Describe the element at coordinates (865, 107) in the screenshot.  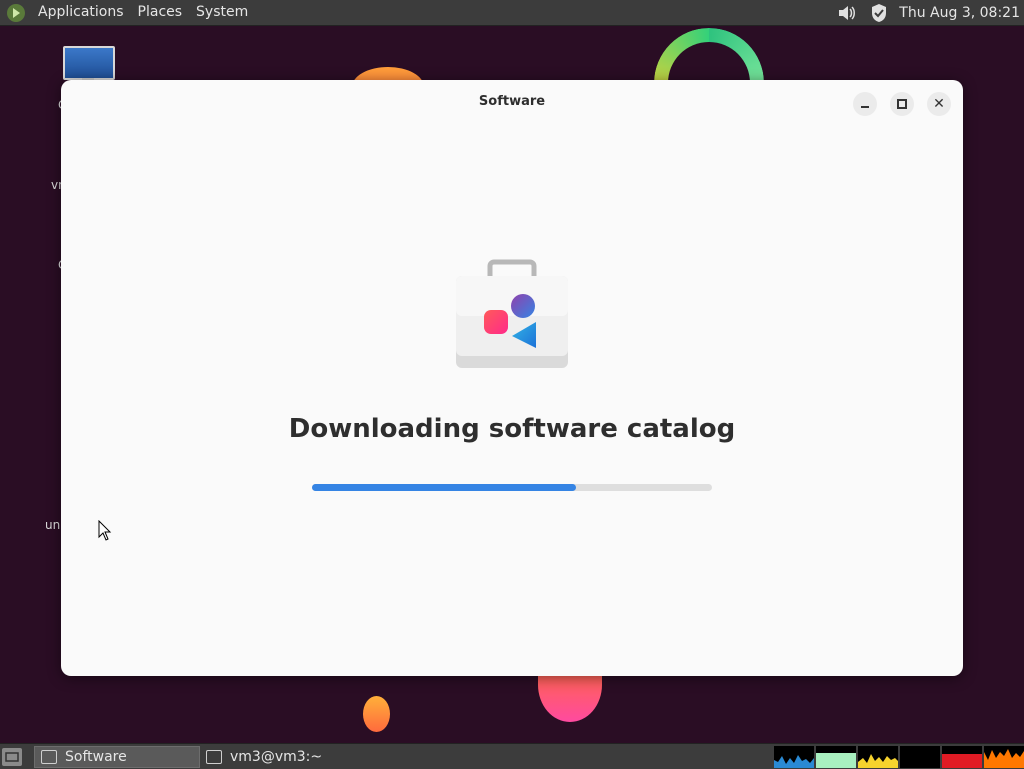
I see `minimize-icon` at that location.